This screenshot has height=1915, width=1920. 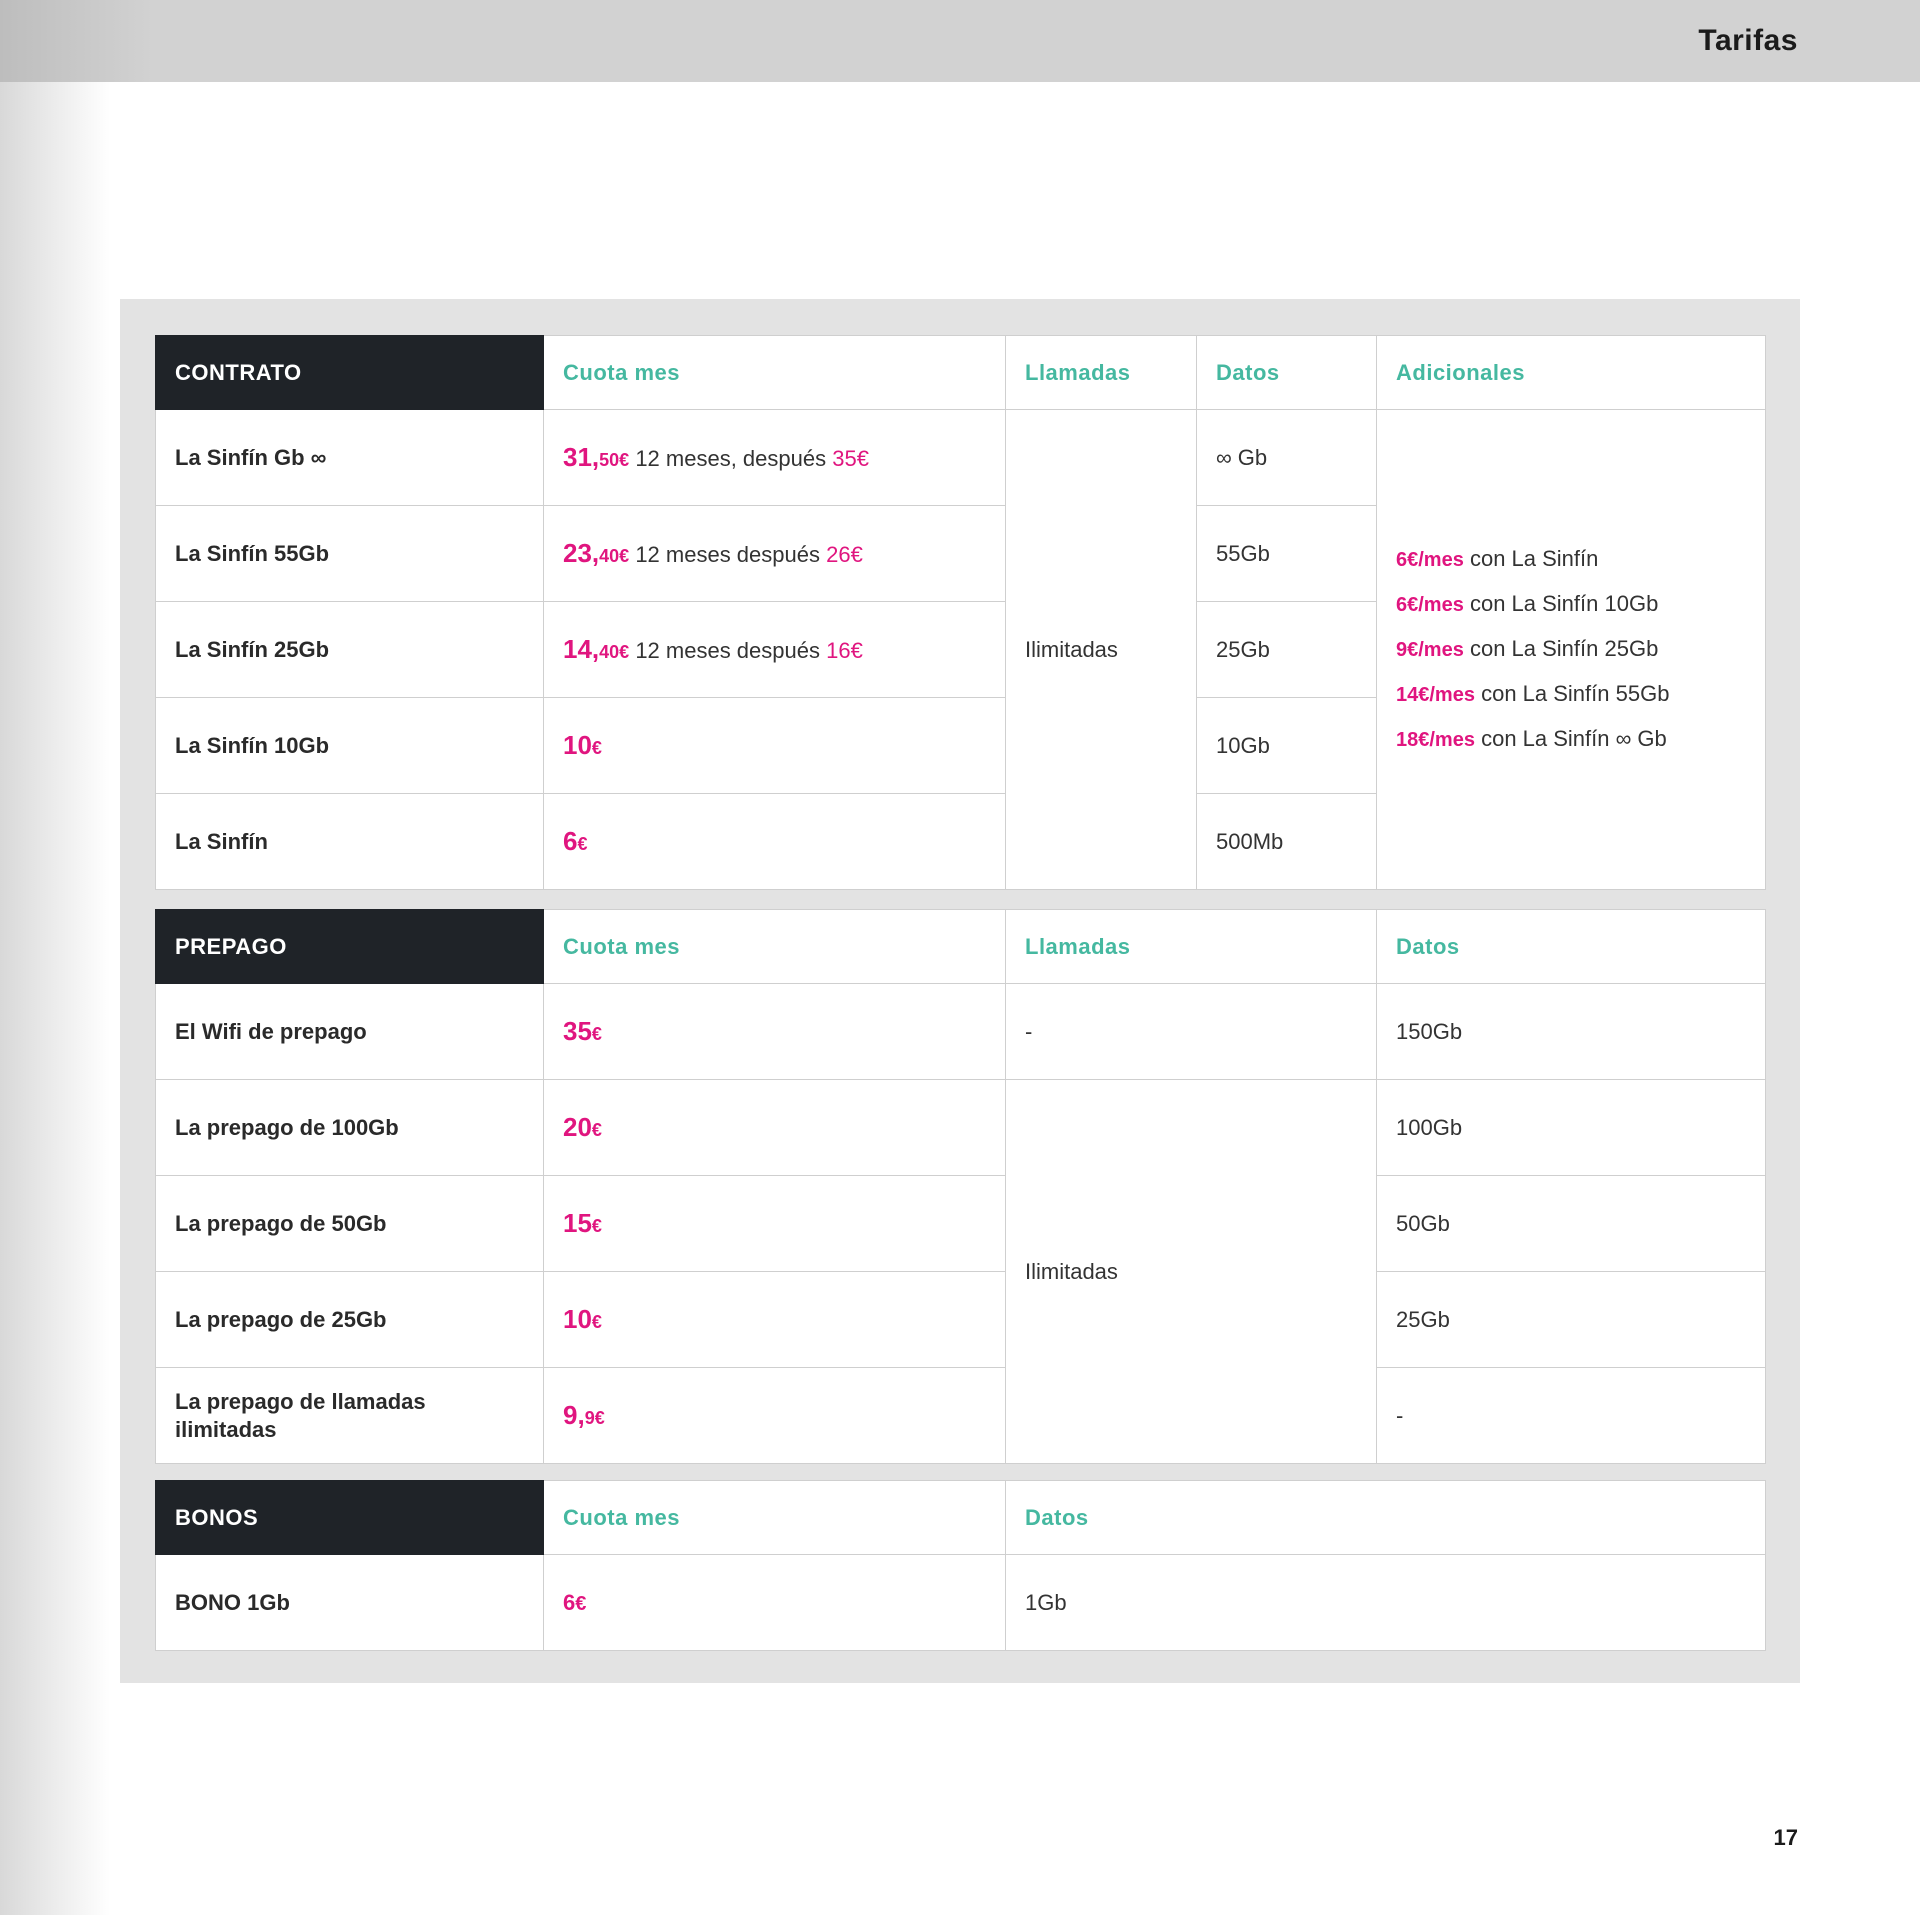 I want to click on table-row: La prepago de 50Gb 15€ 50Gb, so click(x=960, y=1223).